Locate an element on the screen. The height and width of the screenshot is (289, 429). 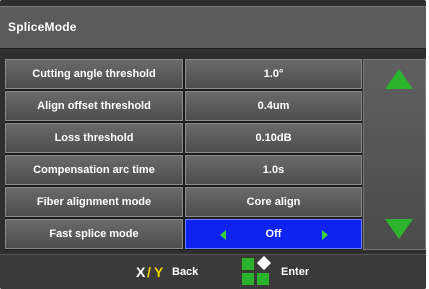
setting-label: Loss threshold is located at coordinates (94, 138).